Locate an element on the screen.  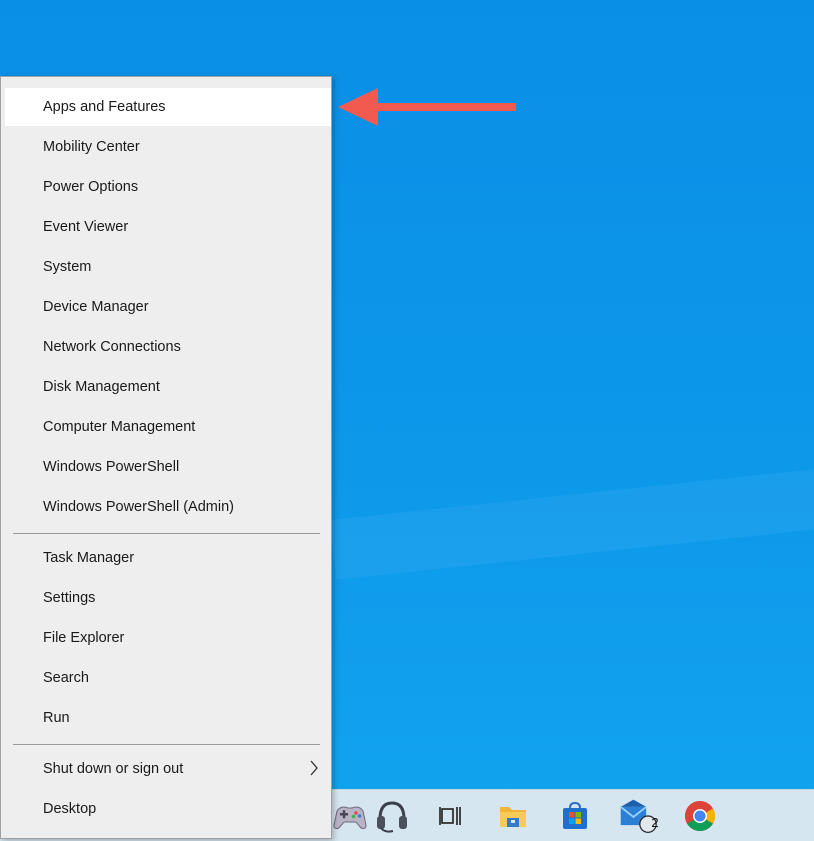
menu-item-label: File Explorer is located at coordinates (84, 638).